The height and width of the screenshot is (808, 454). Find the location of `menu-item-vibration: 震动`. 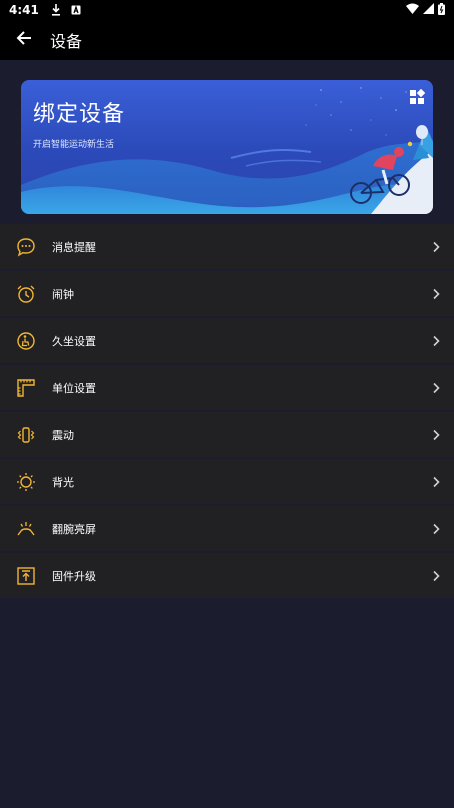

menu-item-vibration: 震动 is located at coordinates (227, 434).